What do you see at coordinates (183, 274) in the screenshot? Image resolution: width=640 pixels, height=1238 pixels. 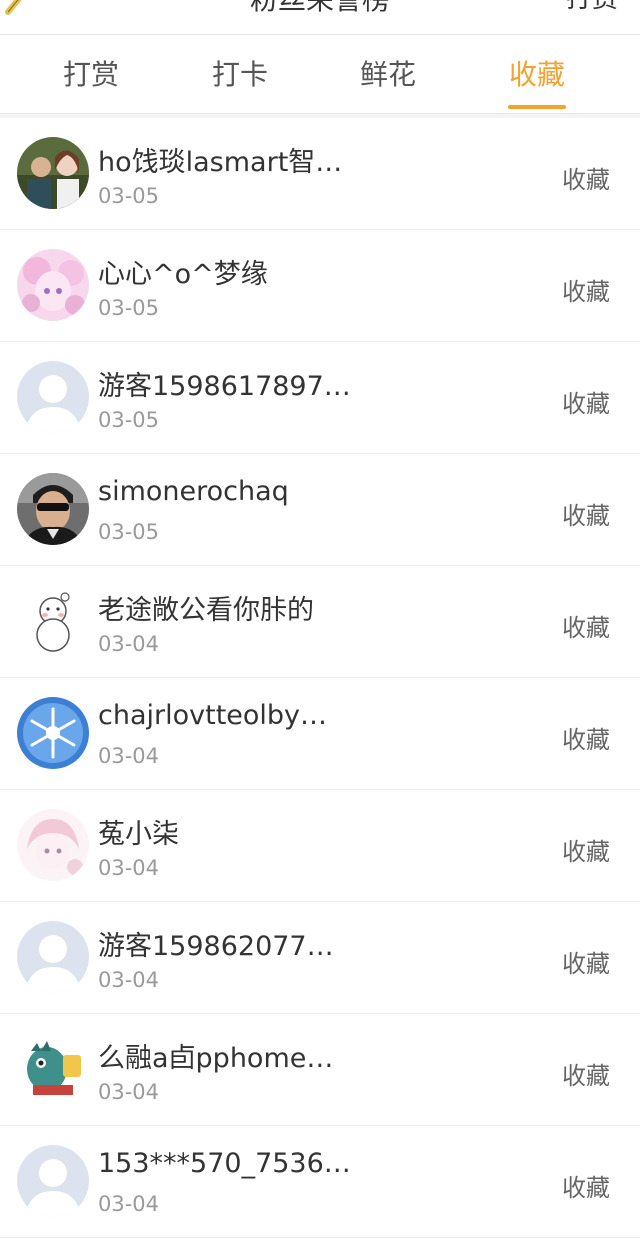 I see `user-name: 心心^o^梦缘` at bounding box center [183, 274].